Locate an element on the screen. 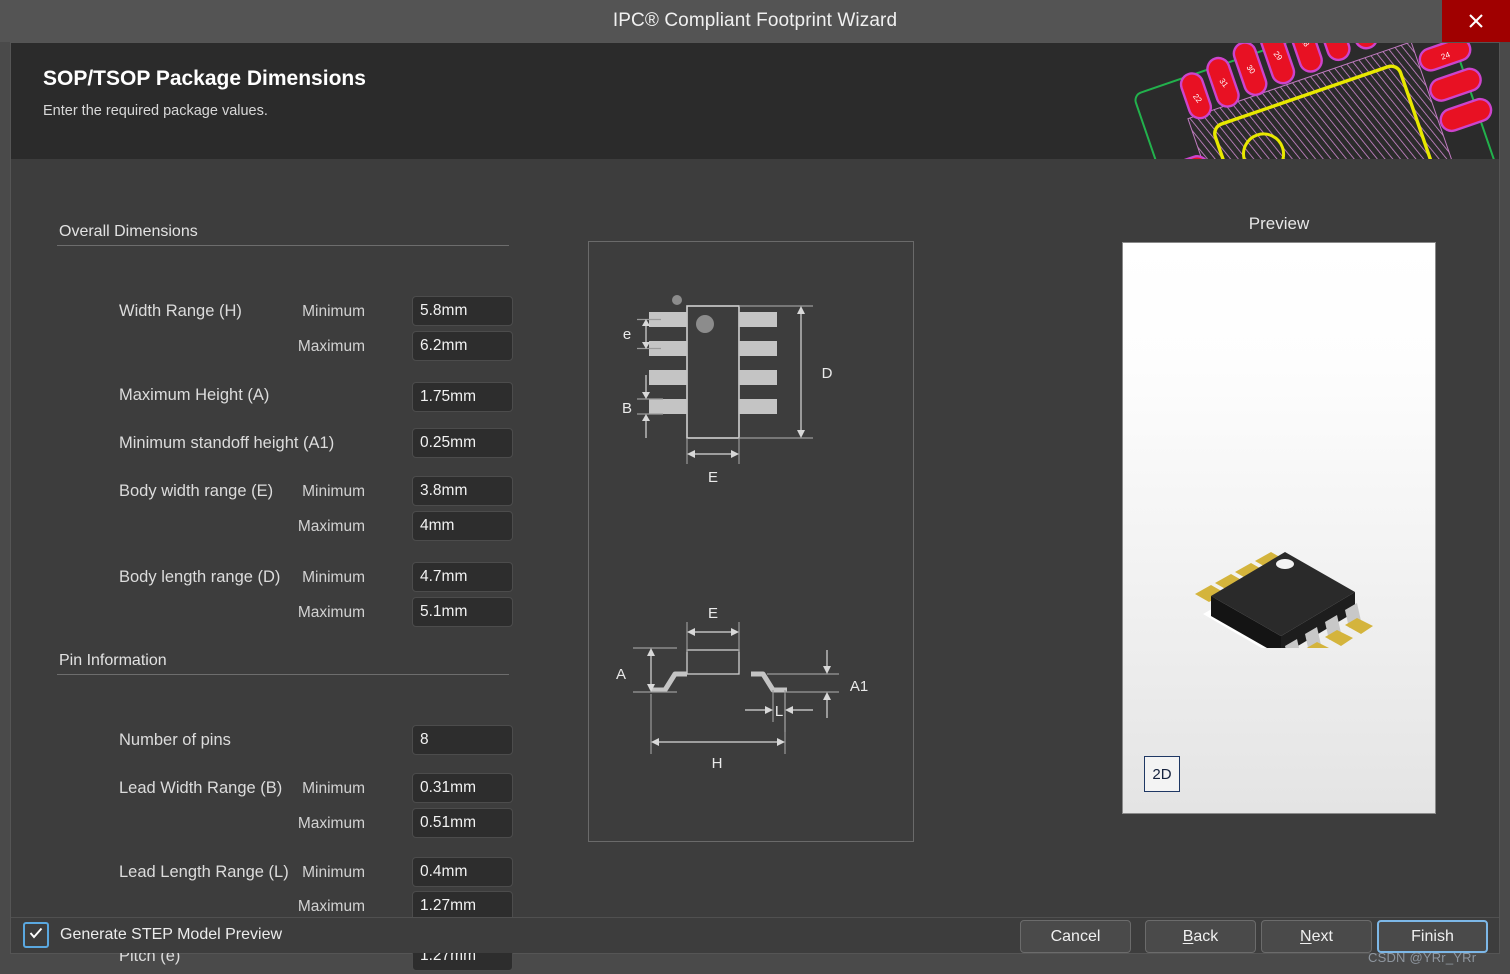 The image size is (1510, 974). label-width-maximum: Maximum is located at coordinates (331, 346).